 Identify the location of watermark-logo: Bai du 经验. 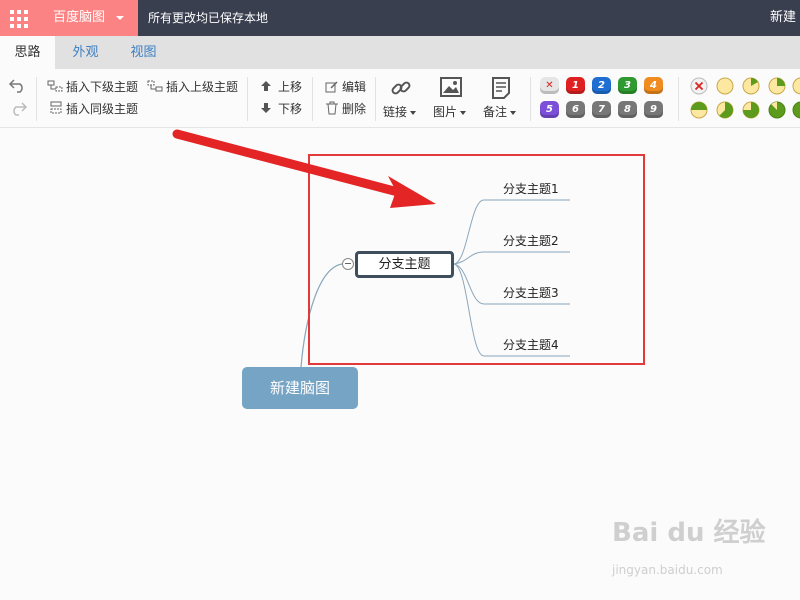
(689, 533).